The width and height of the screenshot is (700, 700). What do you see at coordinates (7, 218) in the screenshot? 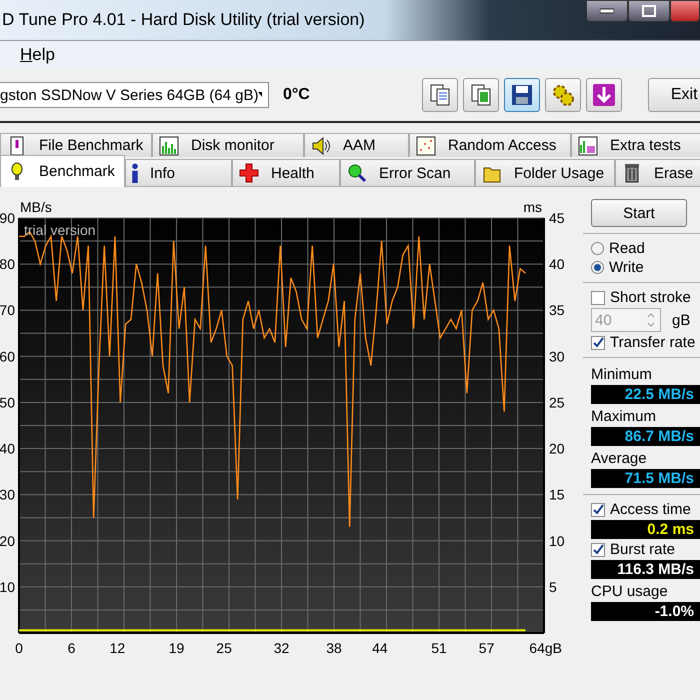
I see `axis-tick-label: 90` at bounding box center [7, 218].